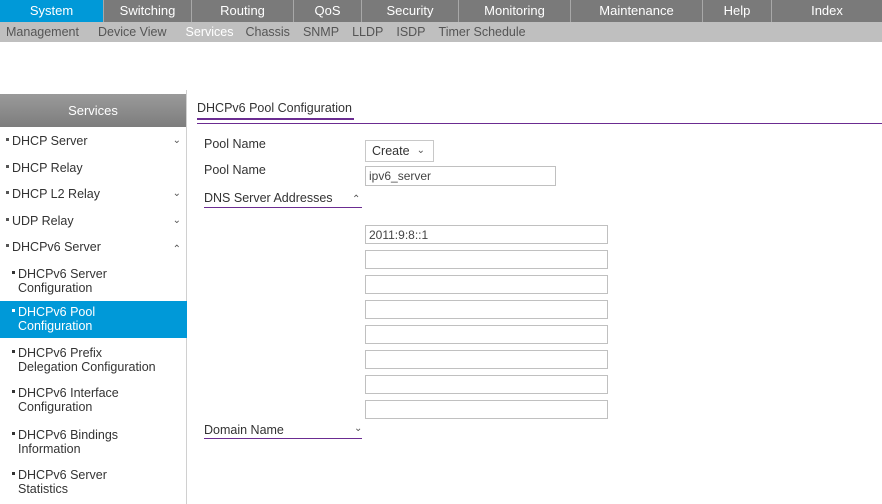 Image resolution: width=882 pixels, height=504 pixels. I want to click on sidebar-sub-dhcpv6-interface-config: DHCPv6 Interface Configuration, so click(93, 402).